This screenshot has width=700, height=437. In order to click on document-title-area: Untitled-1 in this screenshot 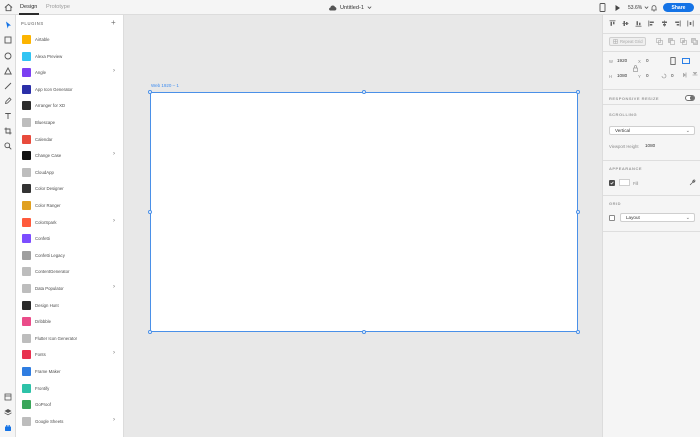, I will do `click(350, 7)`.